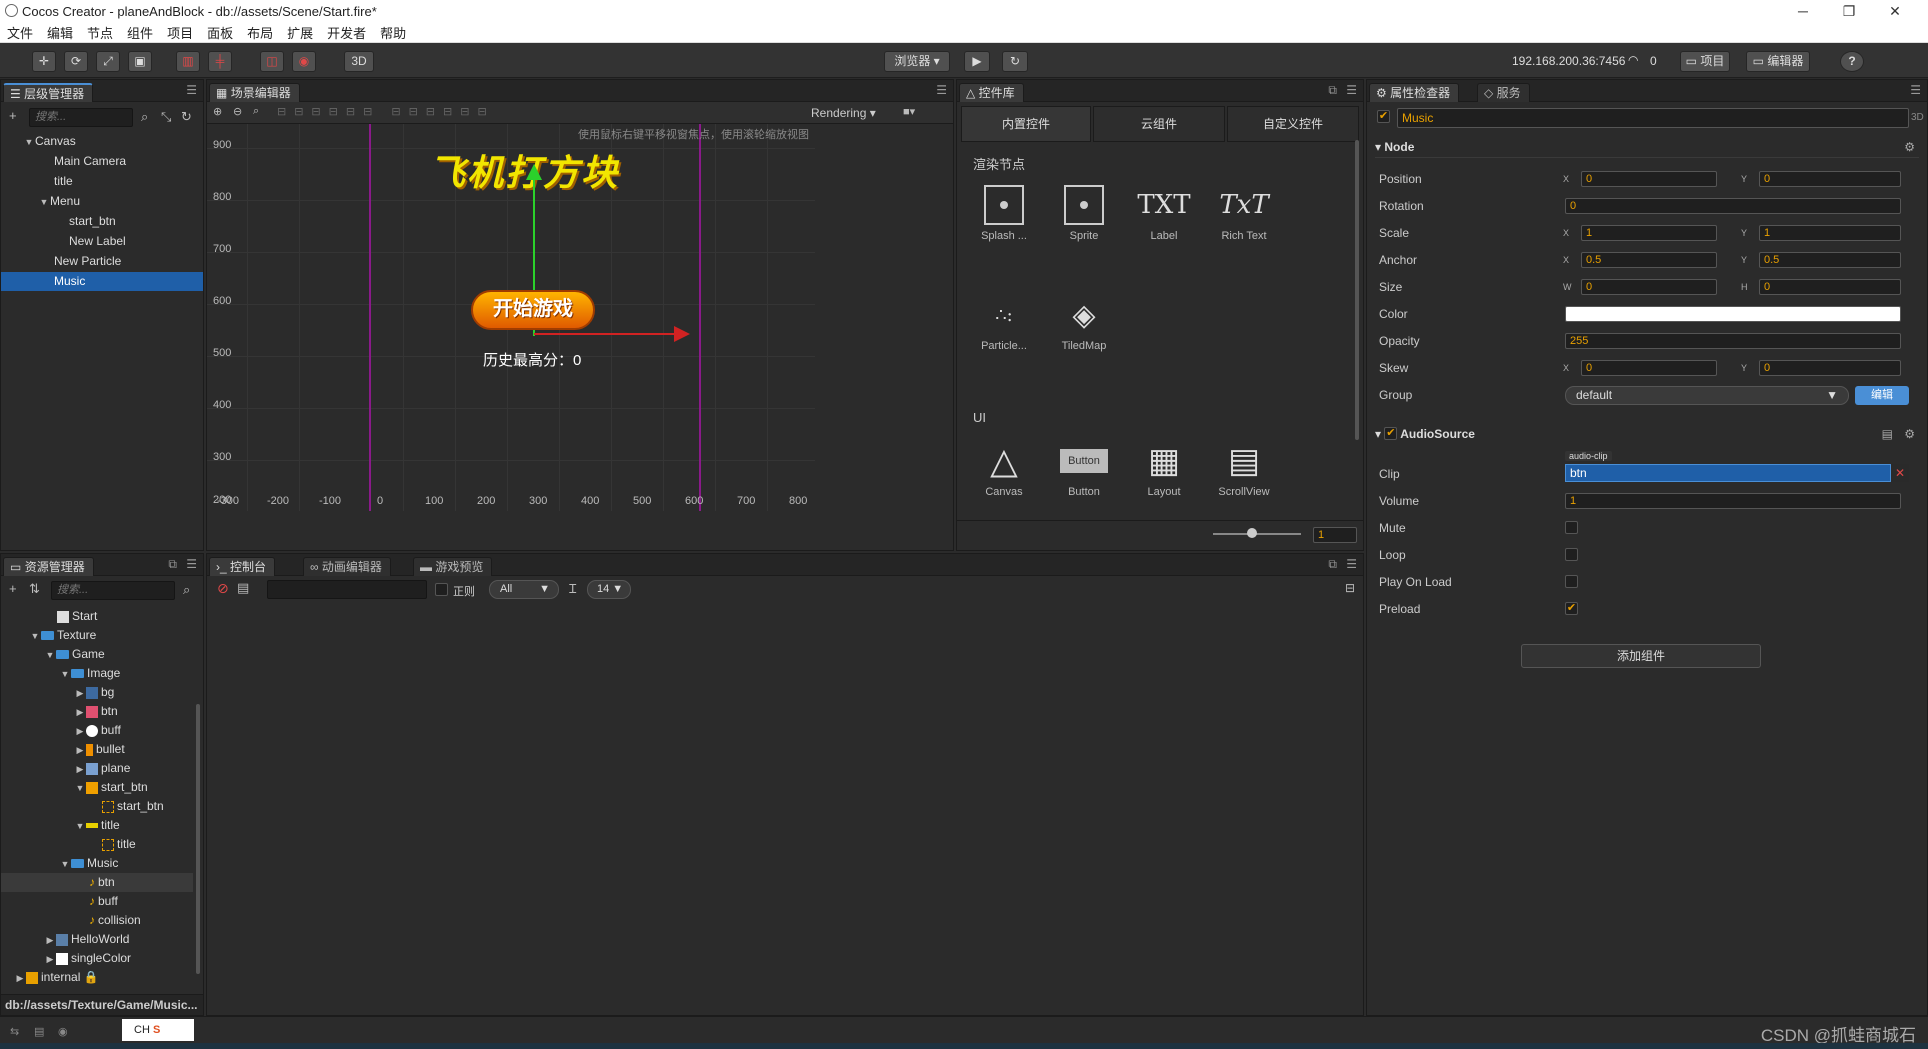 This screenshot has width=1928, height=1049. Describe the element at coordinates (1414, 92) in the screenshot. I see `tab-inspector: ⚙ 属性检查器` at that location.